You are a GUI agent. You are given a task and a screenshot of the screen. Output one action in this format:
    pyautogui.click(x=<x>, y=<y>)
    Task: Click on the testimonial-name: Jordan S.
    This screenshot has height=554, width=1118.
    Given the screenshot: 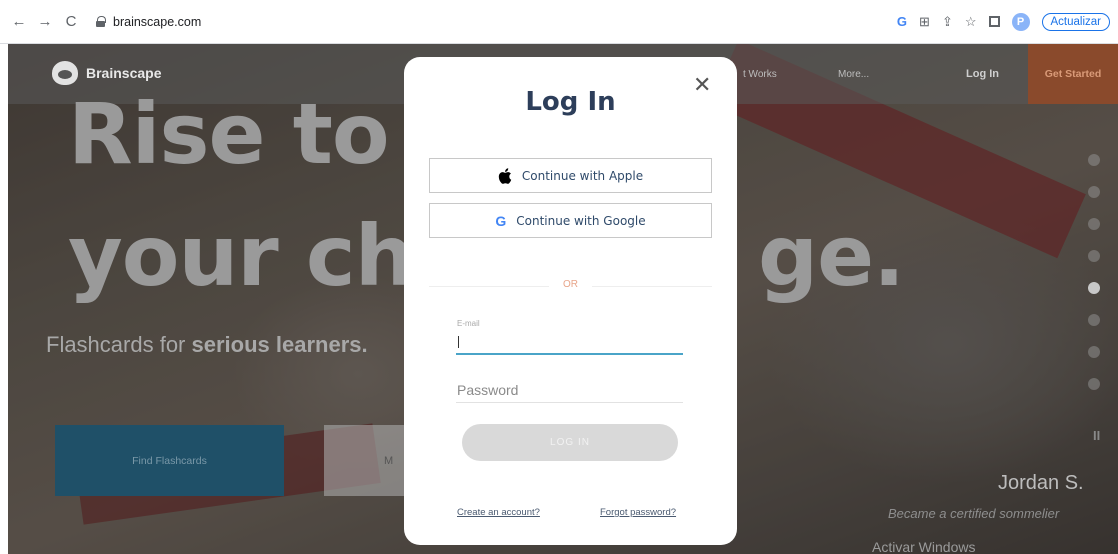 What is the action you would take?
    pyautogui.click(x=1041, y=483)
    